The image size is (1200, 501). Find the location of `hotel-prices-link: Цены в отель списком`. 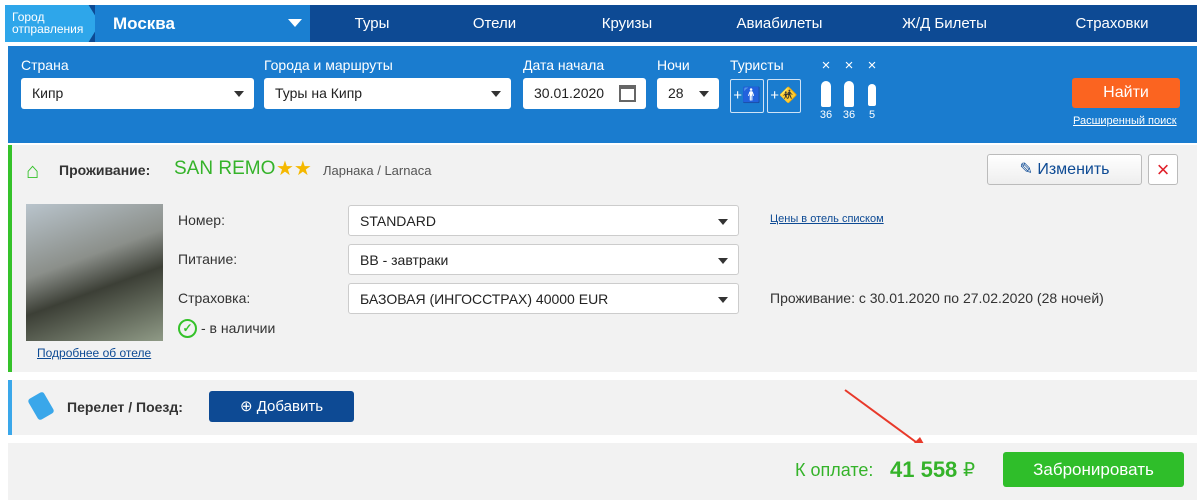

hotel-prices-link: Цены в отель списком is located at coordinates (827, 219).